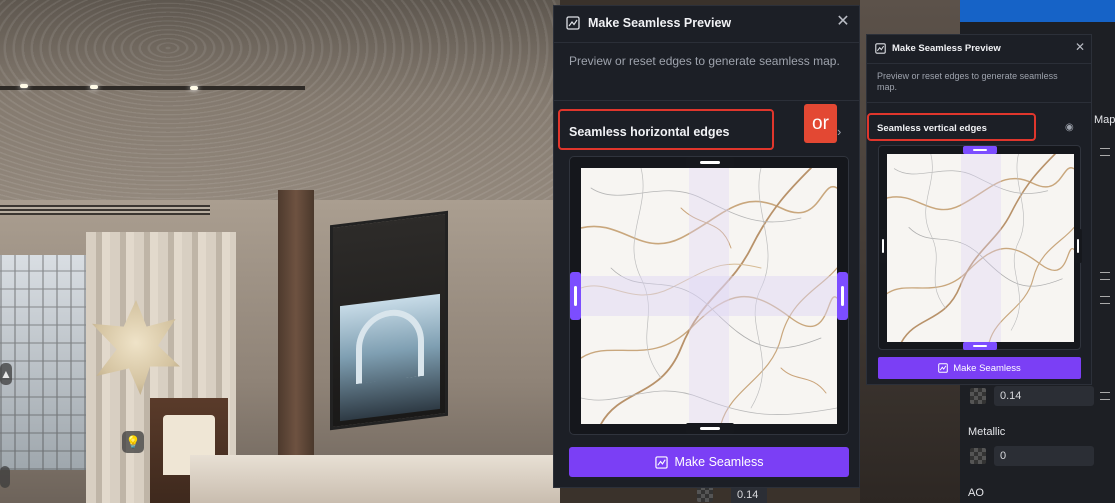 The width and height of the screenshot is (1115, 503). Describe the element at coordinates (820, 123) in the screenshot. I see `or-badge: or` at that location.